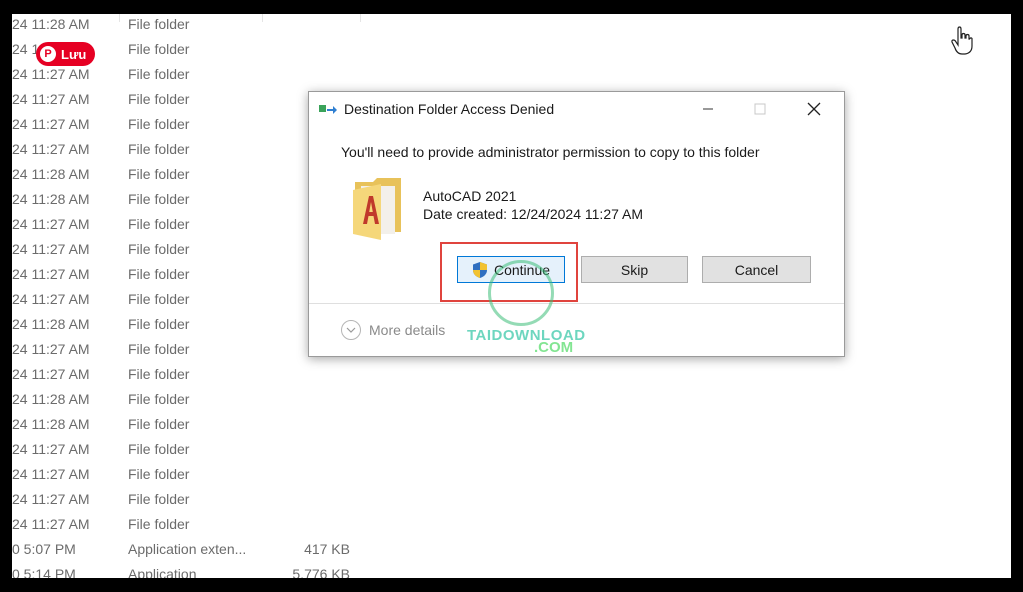 The width and height of the screenshot is (1023, 592). Describe the element at coordinates (351, 330) in the screenshot. I see `chevron-down-icon` at that location.